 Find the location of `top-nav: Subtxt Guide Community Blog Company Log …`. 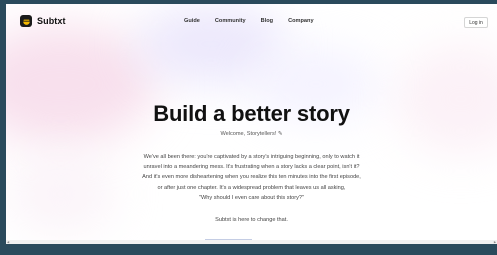

top-nav: Subtxt Guide Community Blog Company Log … is located at coordinates (251, 21).